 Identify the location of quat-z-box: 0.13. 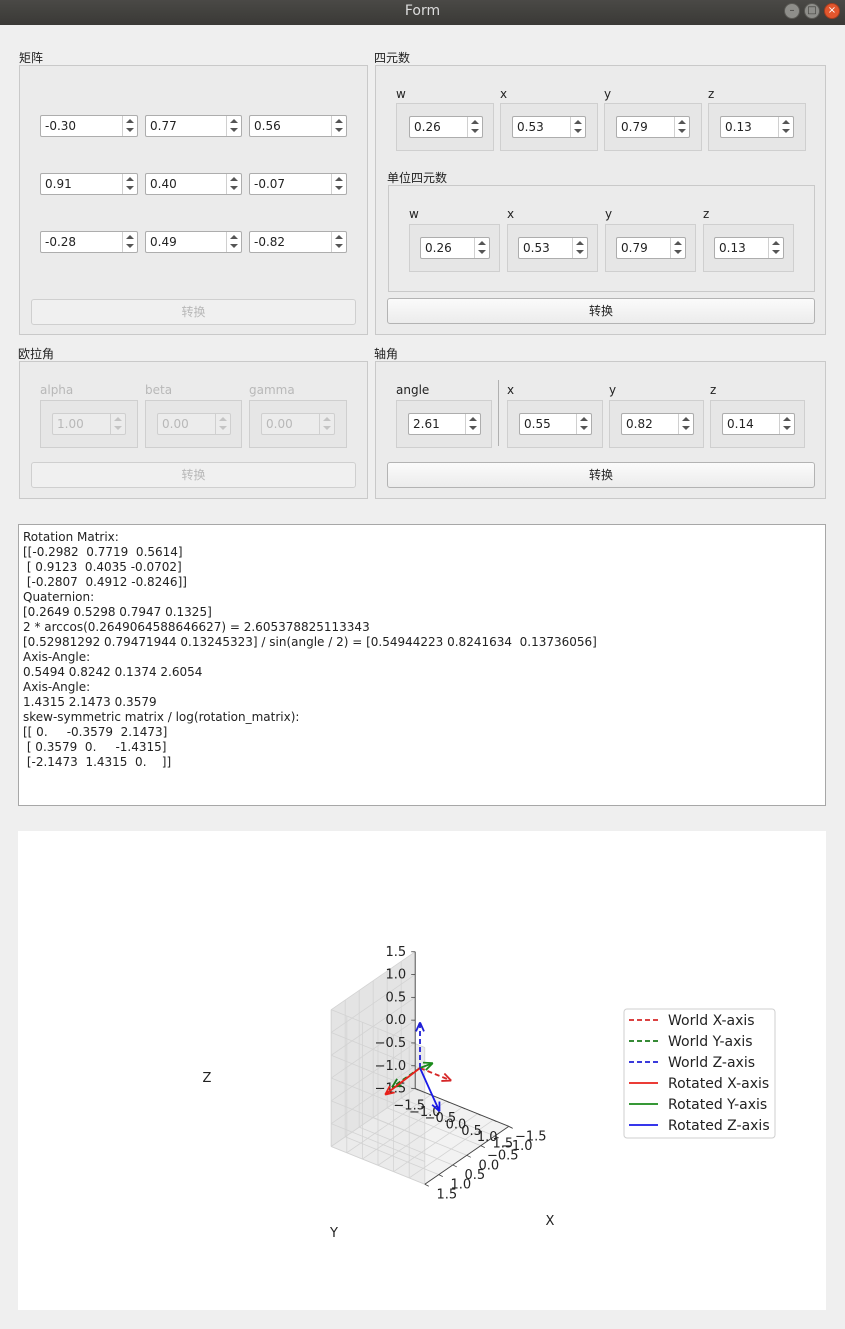
(757, 127).